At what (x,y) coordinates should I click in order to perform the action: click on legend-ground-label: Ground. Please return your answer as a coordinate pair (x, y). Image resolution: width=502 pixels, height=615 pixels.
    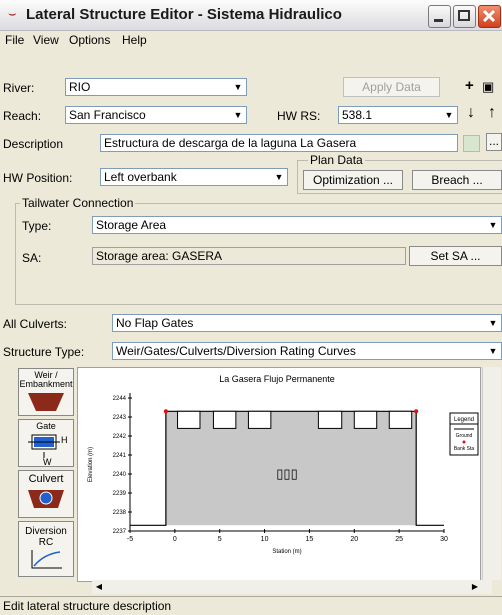
    Looking at the image, I should click on (464, 436).